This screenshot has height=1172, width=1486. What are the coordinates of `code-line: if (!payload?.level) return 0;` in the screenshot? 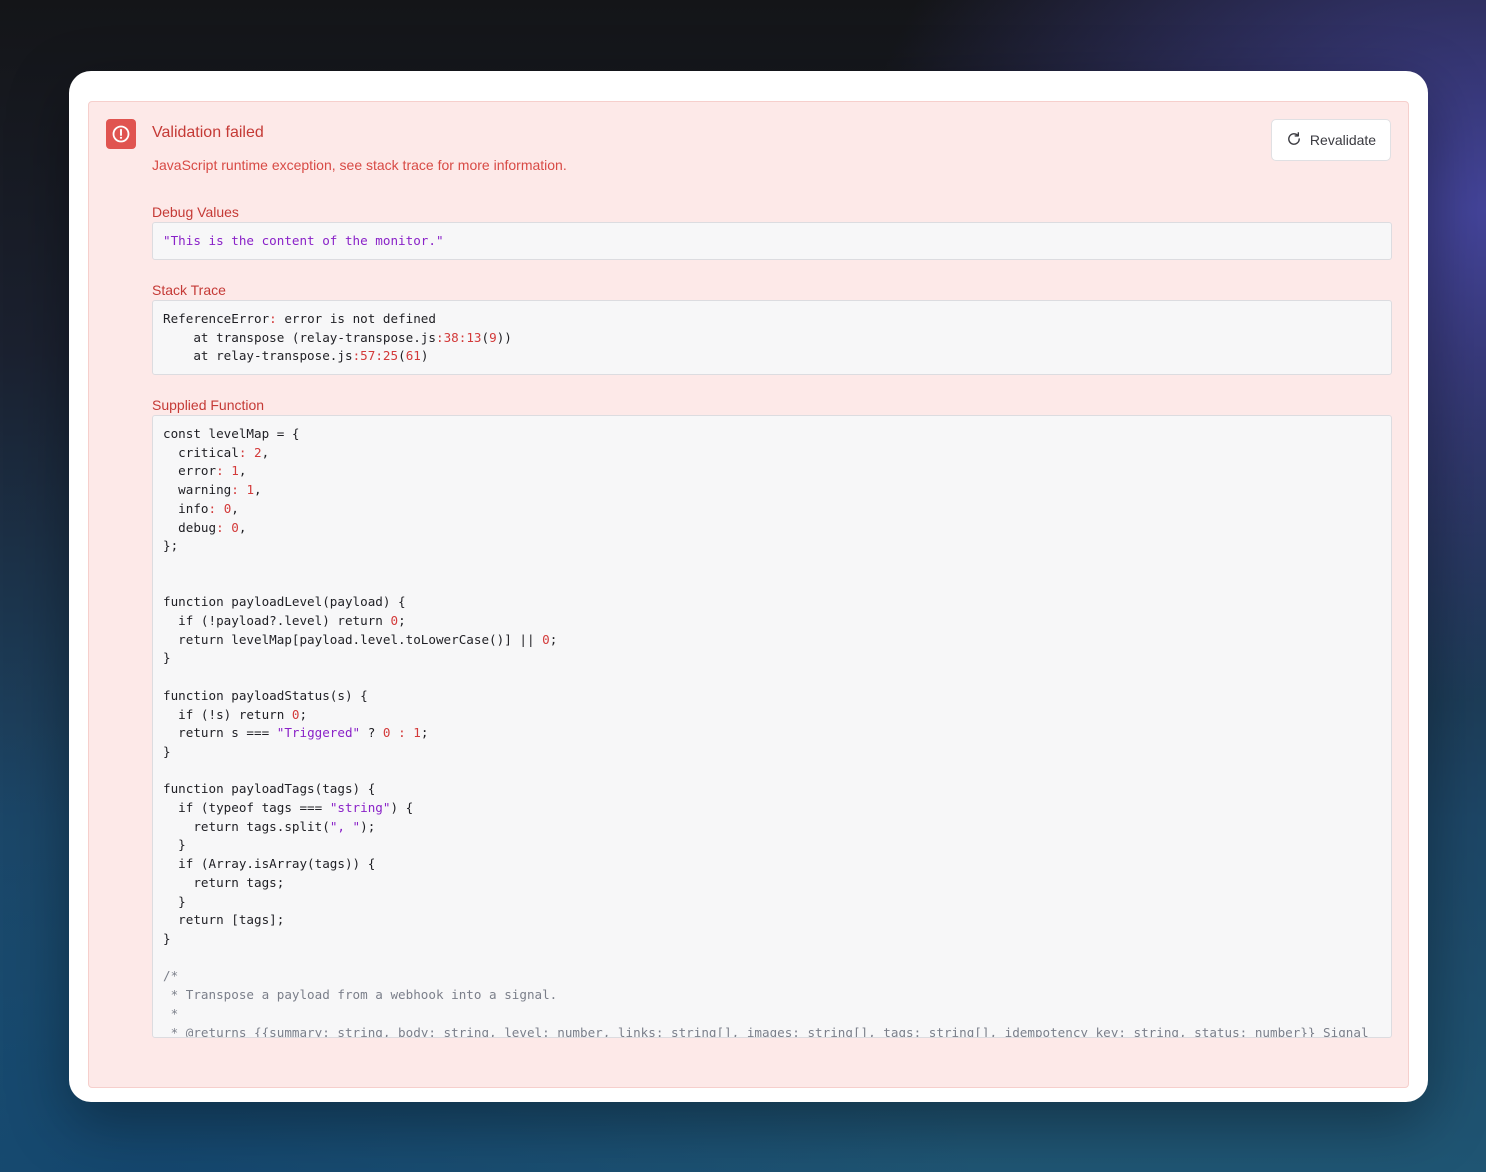 It's located at (284, 621).